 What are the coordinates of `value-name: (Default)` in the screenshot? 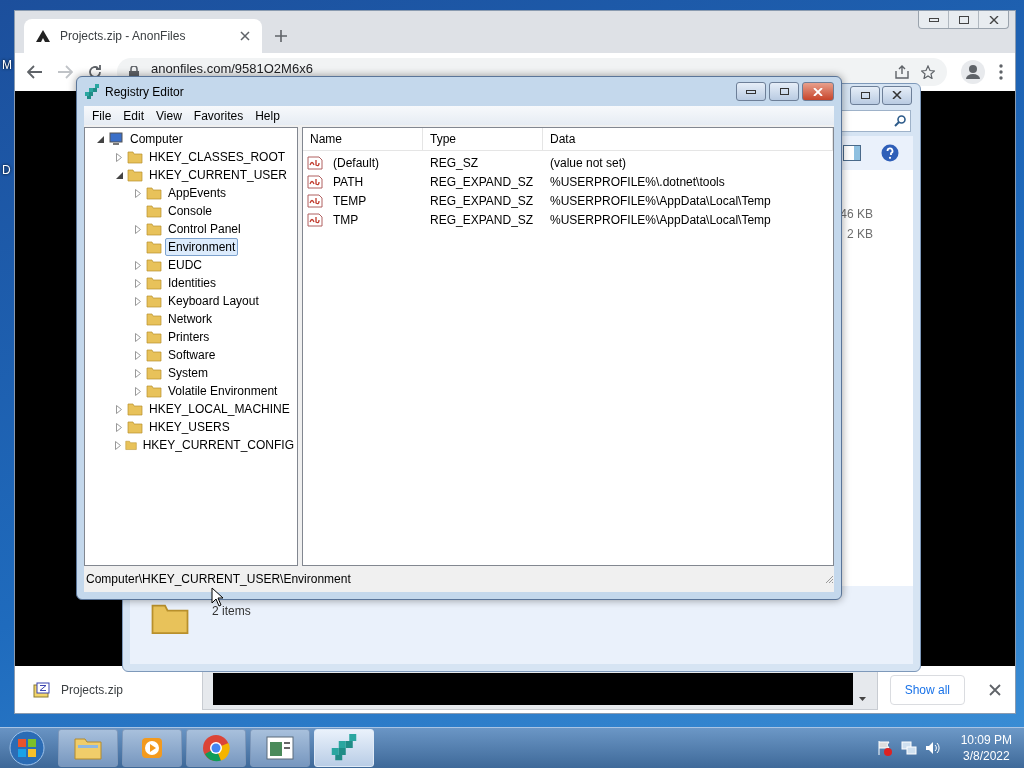 It's located at (374, 162).